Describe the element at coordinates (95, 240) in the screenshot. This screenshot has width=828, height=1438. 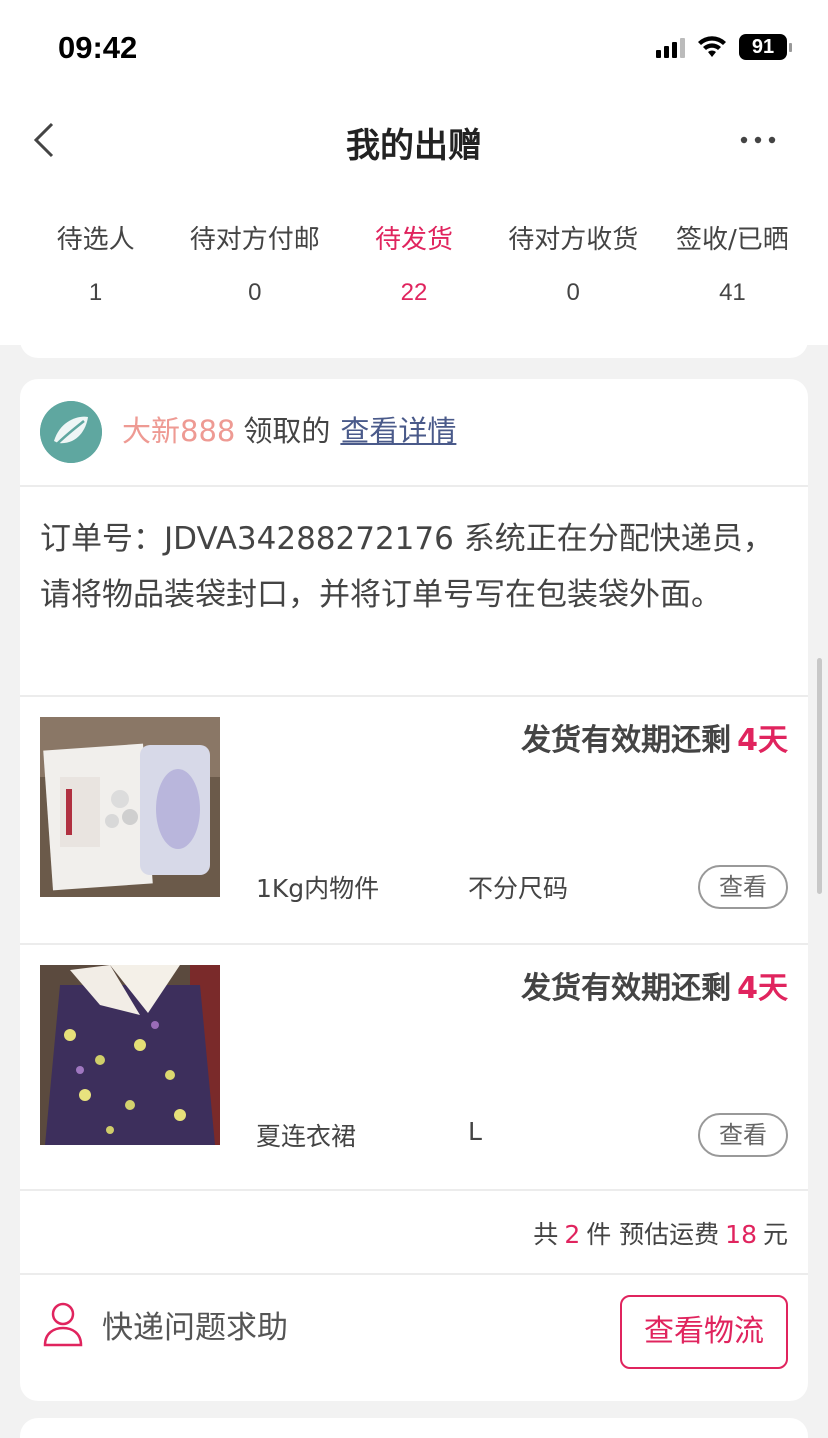
I see `tab-label: 待选人` at that location.